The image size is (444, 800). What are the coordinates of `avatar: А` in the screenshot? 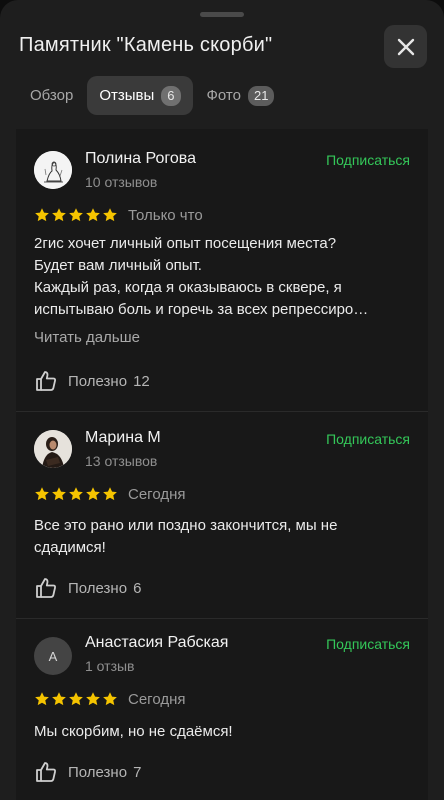 It's located at (53, 656).